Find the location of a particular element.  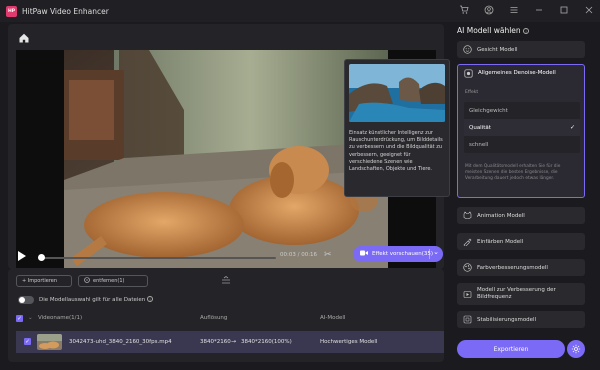

import-button-label: + Importieren is located at coordinates (40, 281).